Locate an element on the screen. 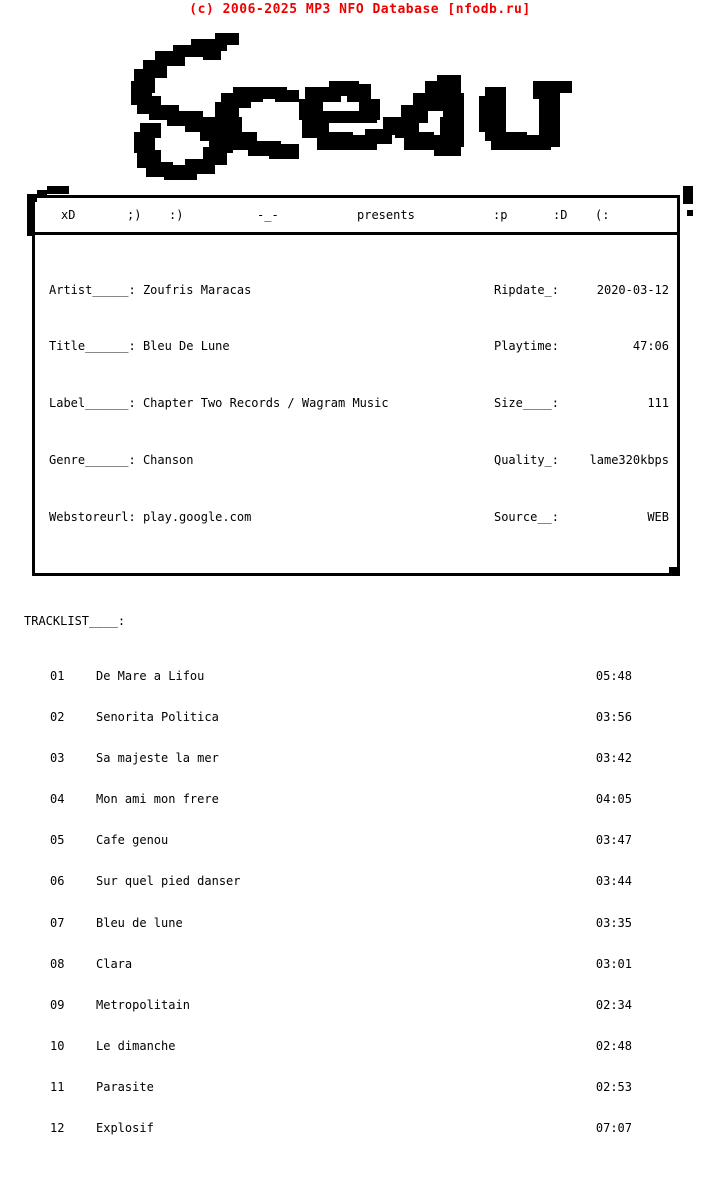  webstoreurl-label: Webstoreurl: is located at coordinates (92, 517).